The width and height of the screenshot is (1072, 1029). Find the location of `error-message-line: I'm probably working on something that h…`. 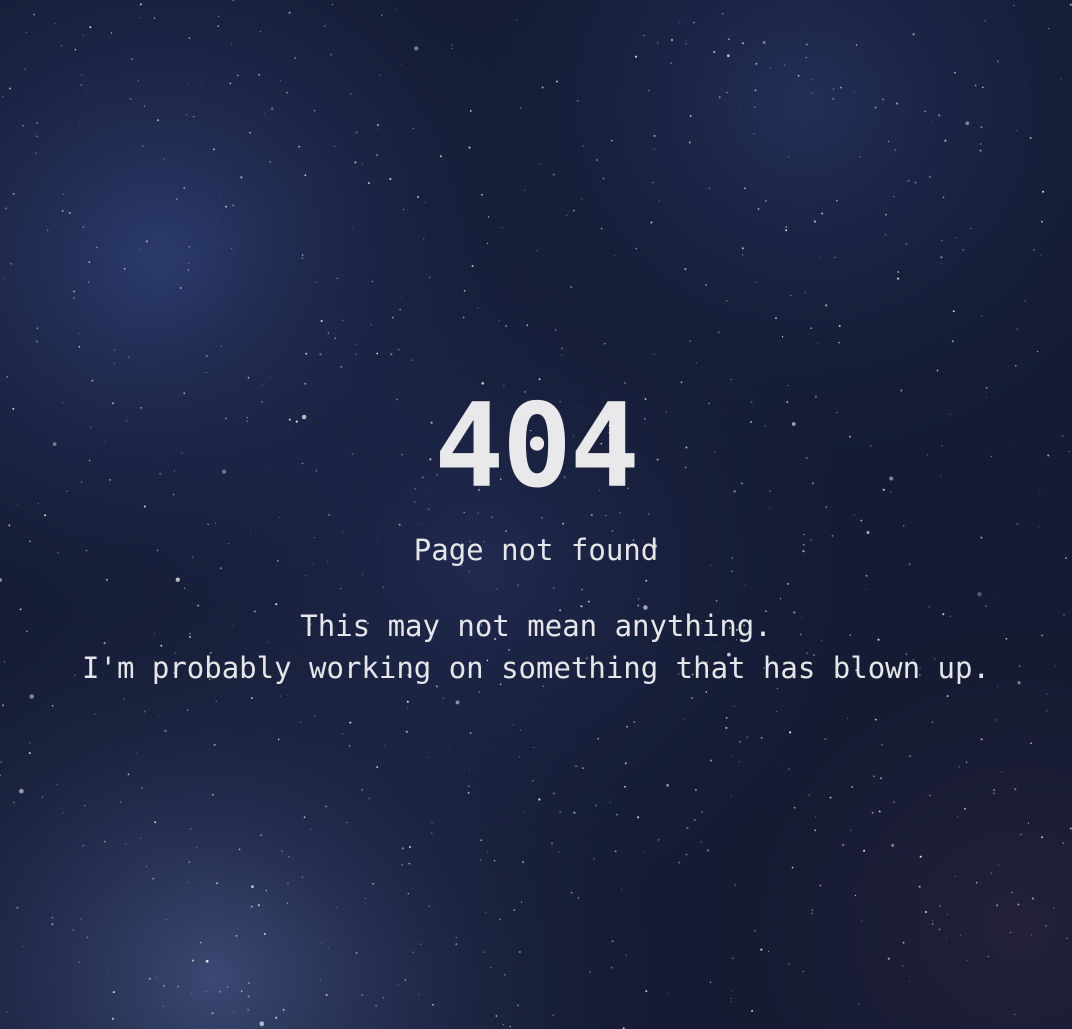

error-message-line: I'm probably working on something that h… is located at coordinates (536, 668).